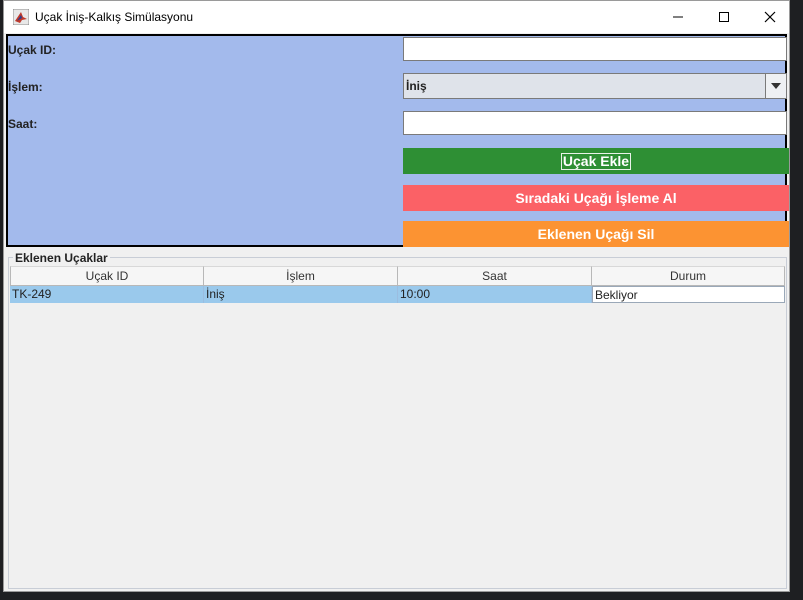 This screenshot has height=600, width=803. I want to click on process-next-button: Sıradaki Uçağı İşleme Al, so click(596, 198).